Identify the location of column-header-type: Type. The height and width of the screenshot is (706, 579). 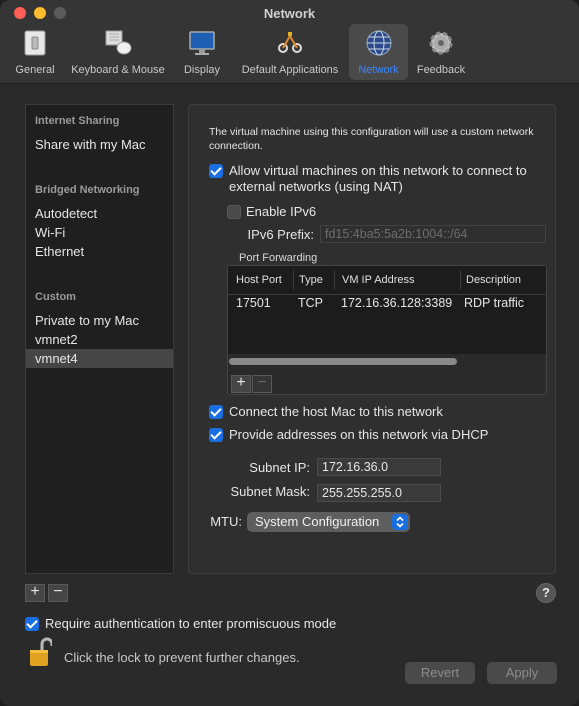
(311, 280).